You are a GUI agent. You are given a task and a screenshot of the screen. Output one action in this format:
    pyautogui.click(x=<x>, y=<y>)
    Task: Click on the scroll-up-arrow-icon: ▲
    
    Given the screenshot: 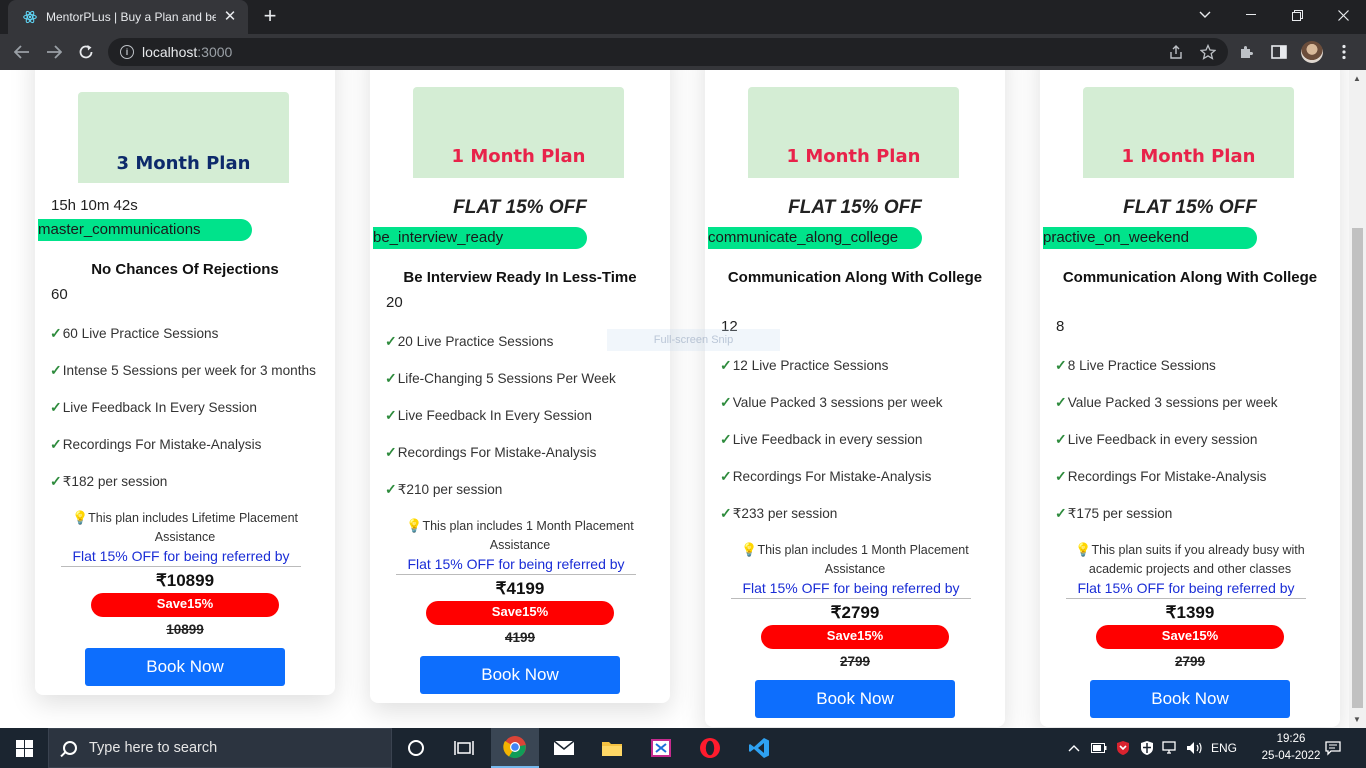 What is the action you would take?
    pyautogui.click(x=1357, y=78)
    